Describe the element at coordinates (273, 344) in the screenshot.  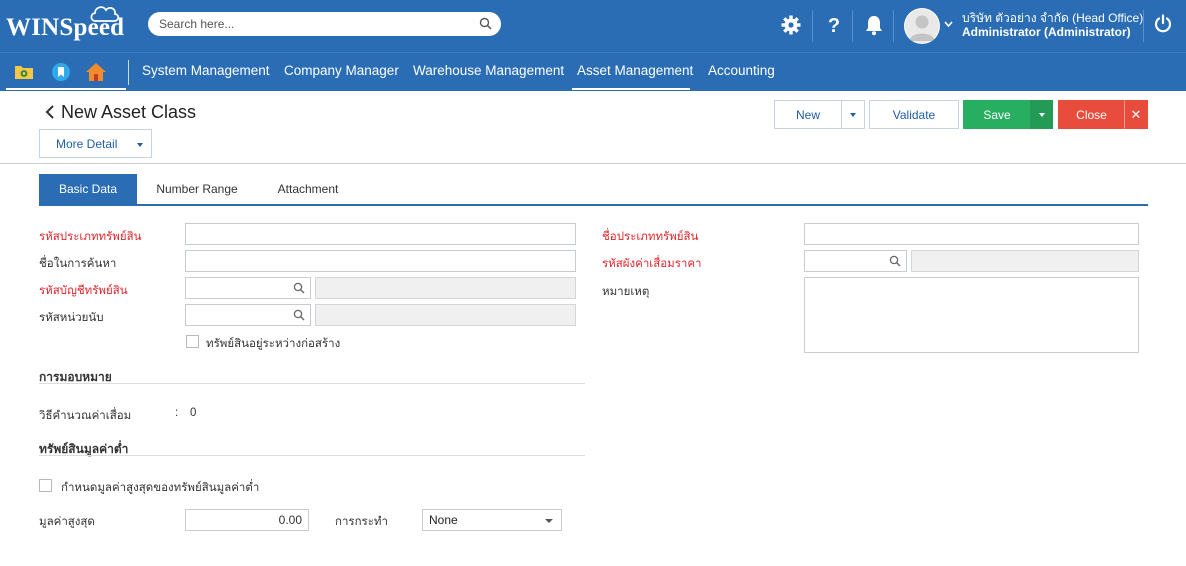
I see `under-construction-label: ทรัพย์สินอยู่ระหว่างก่อสร้าง` at that location.